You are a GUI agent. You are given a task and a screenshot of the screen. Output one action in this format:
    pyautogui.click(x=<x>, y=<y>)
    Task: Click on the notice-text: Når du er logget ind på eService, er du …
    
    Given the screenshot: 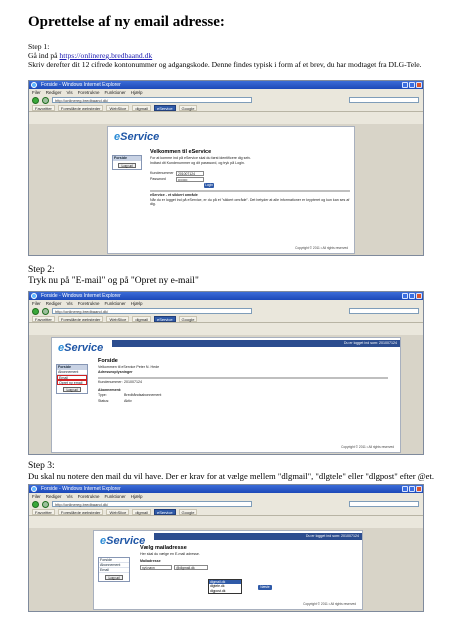 What is the action you would take?
    pyautogui.click(x=250, y=201)
    